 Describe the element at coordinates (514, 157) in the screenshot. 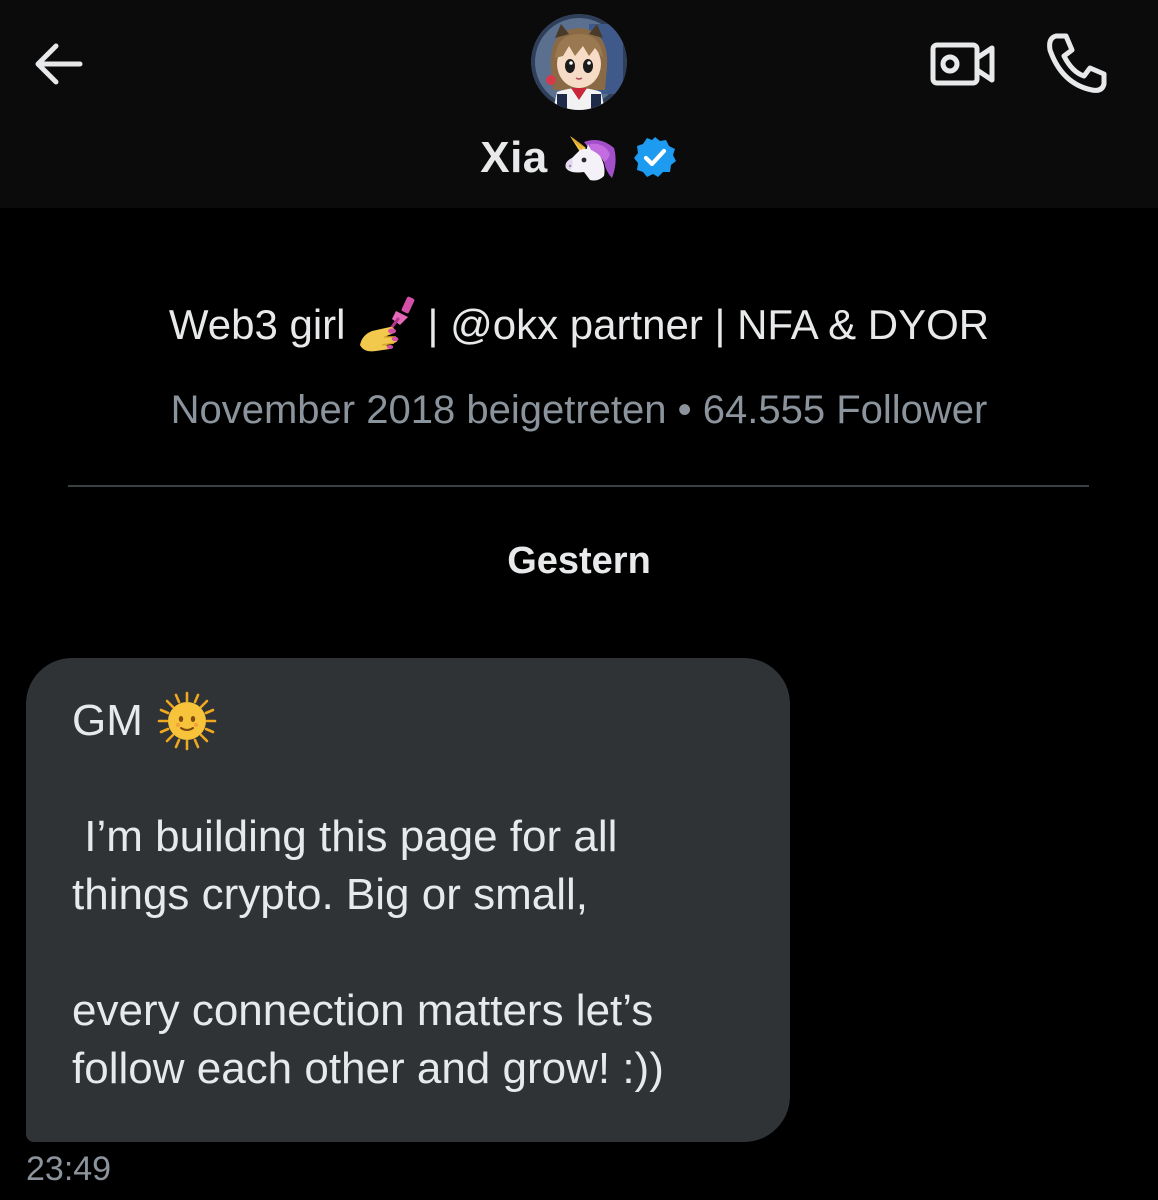

I see `display-name: Xia` at that location.